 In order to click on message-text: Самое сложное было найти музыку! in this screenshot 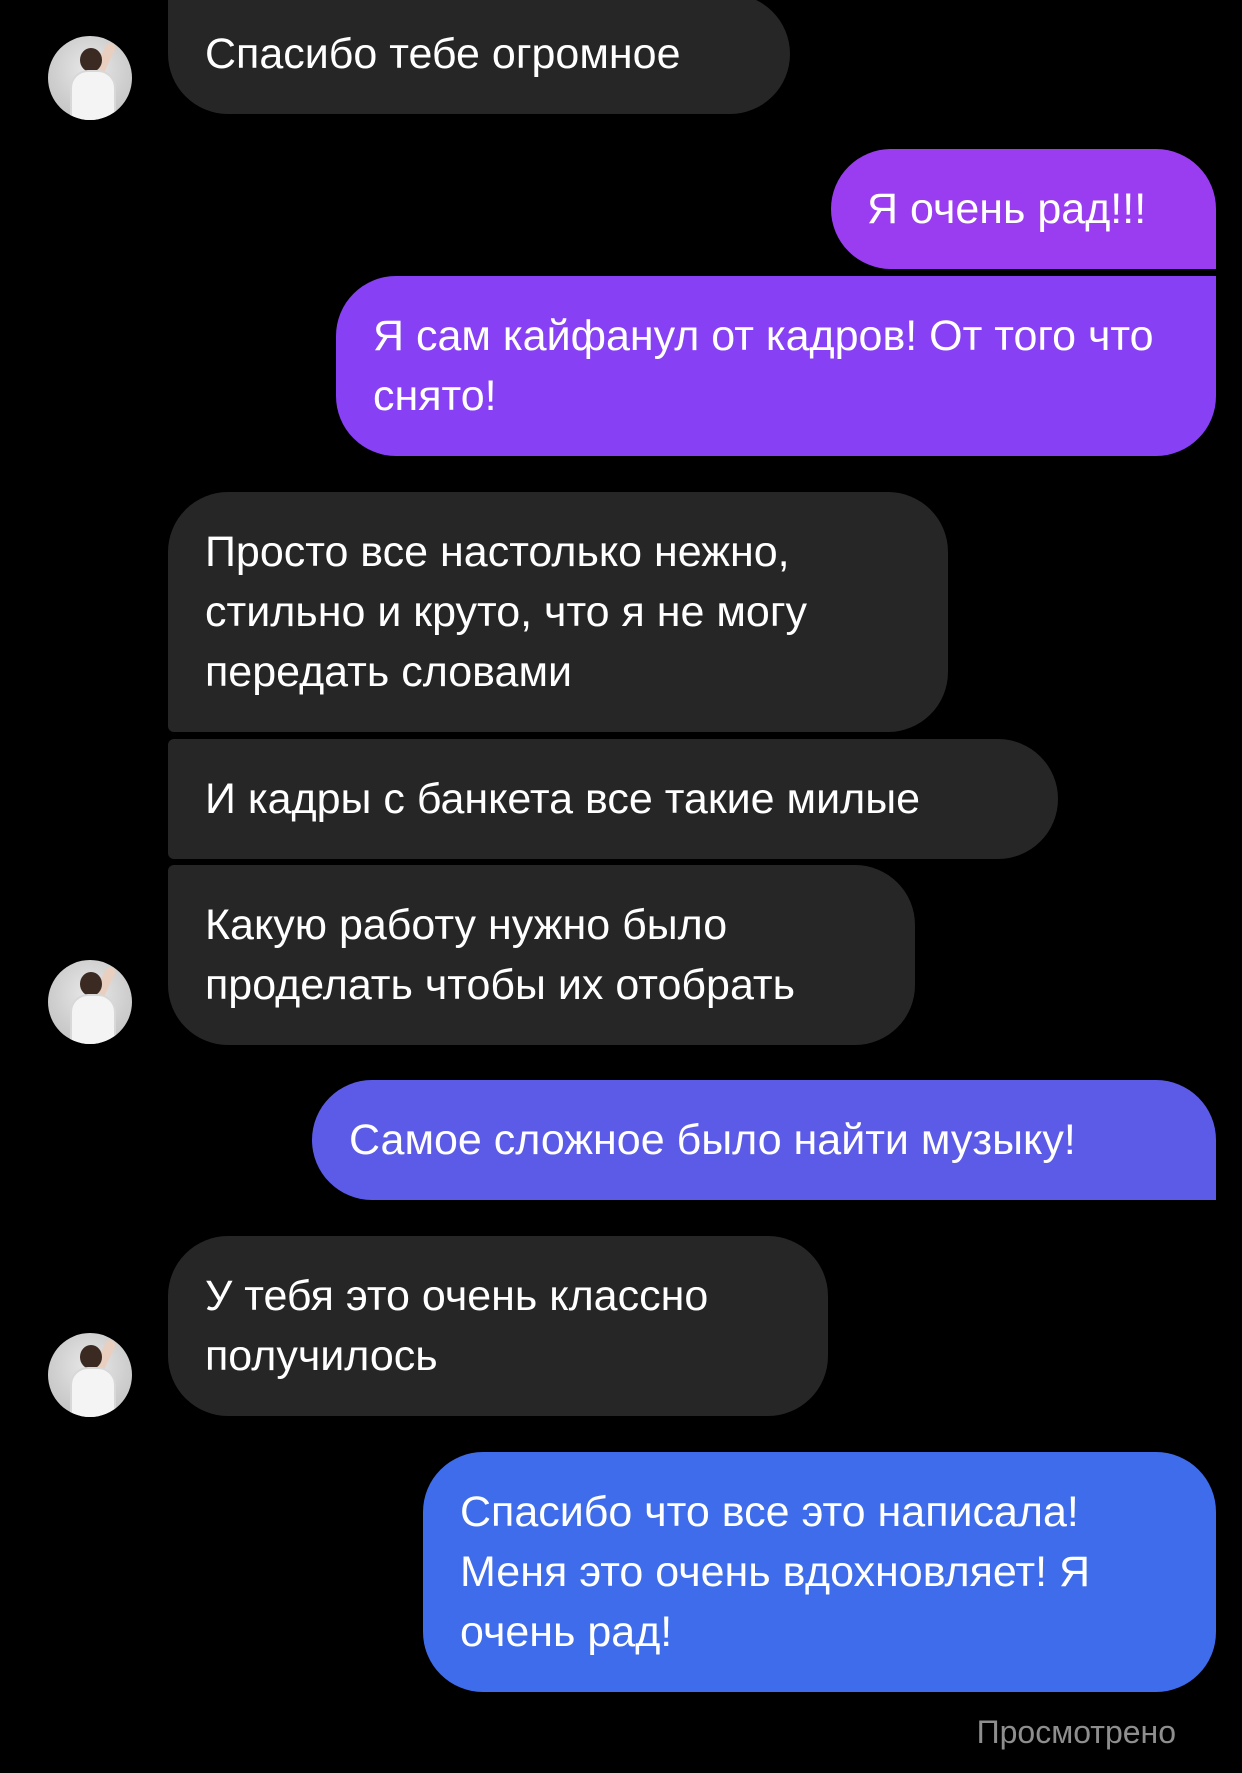, I will do `click(712, 1140)`.